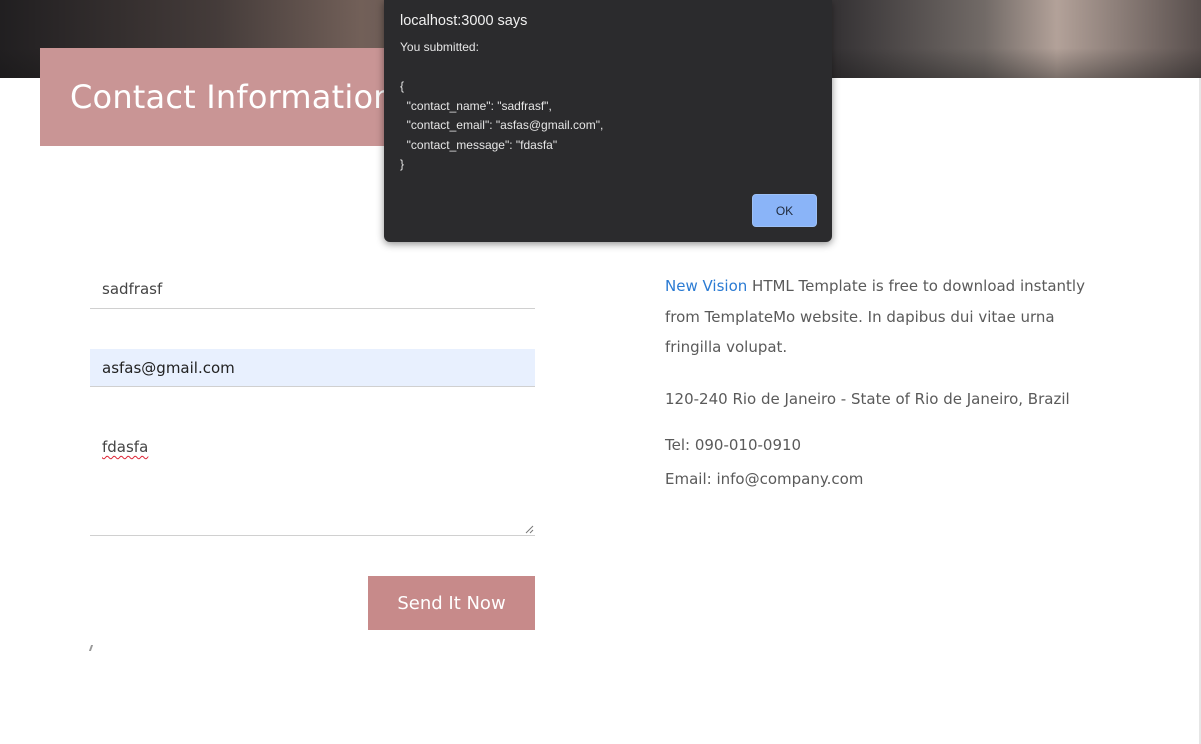  What do you see at coordinates (312, 480) in the screenshot?
I see `message-textarea: fdasfa` at bounding box center [312, 480].